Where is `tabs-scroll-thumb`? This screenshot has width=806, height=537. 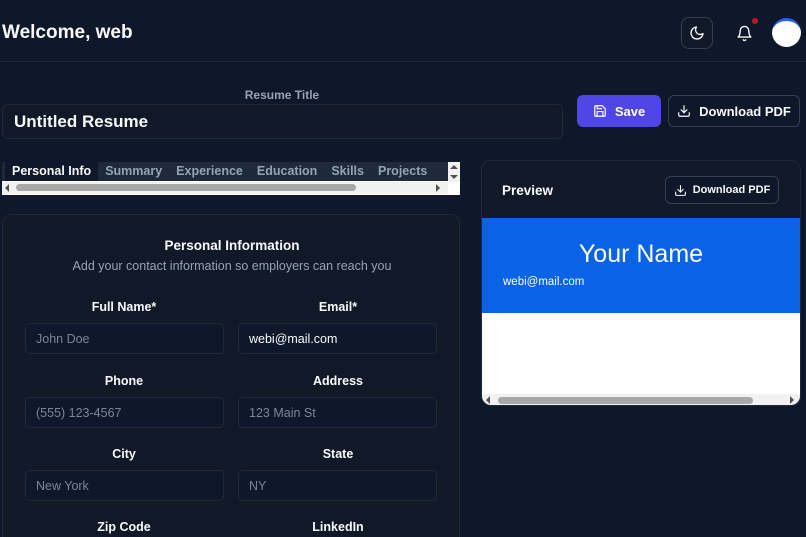 tabs-scroll-thumb is located at coordinates (186, 187).